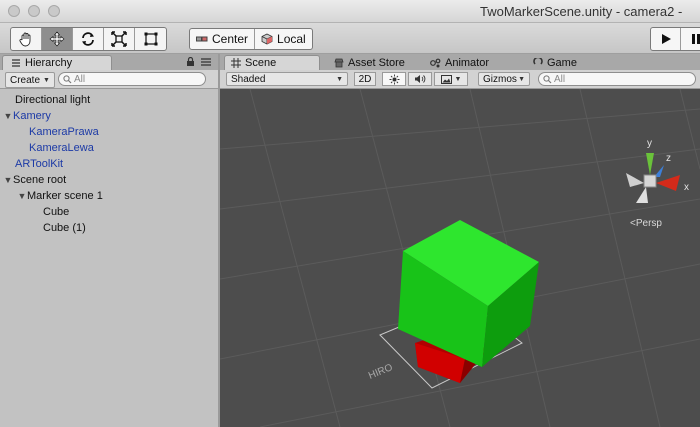  I want to click on tree-item-label: ARToolKit, so click(39, 164).